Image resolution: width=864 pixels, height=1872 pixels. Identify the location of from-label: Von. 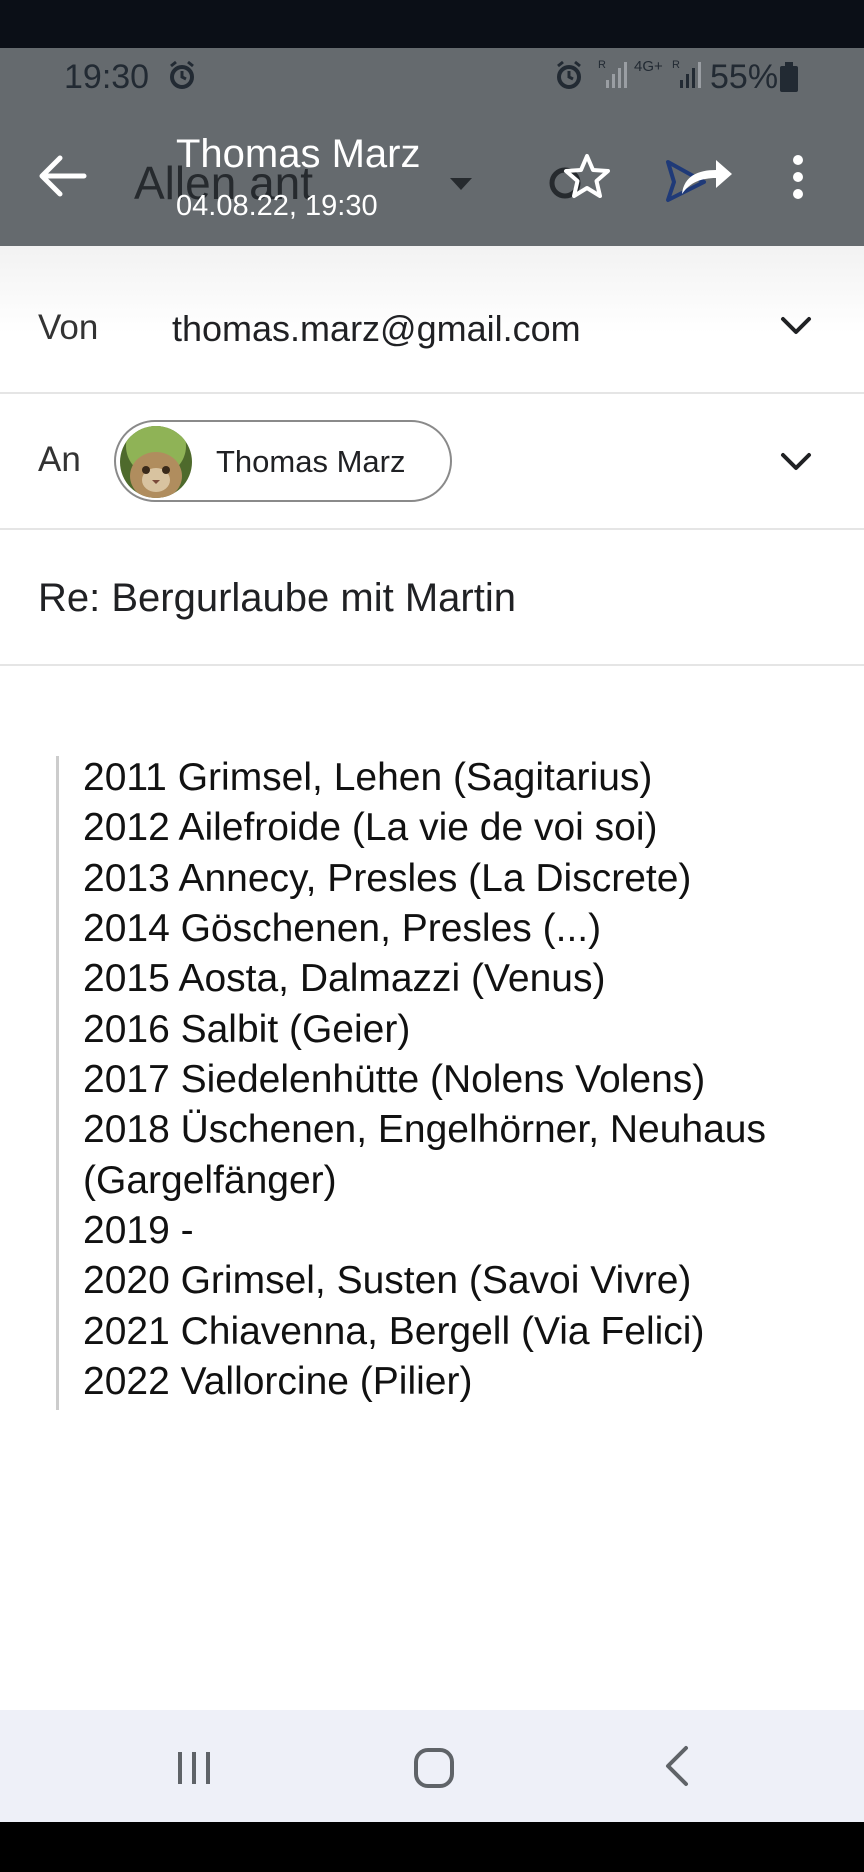
(68, 327).